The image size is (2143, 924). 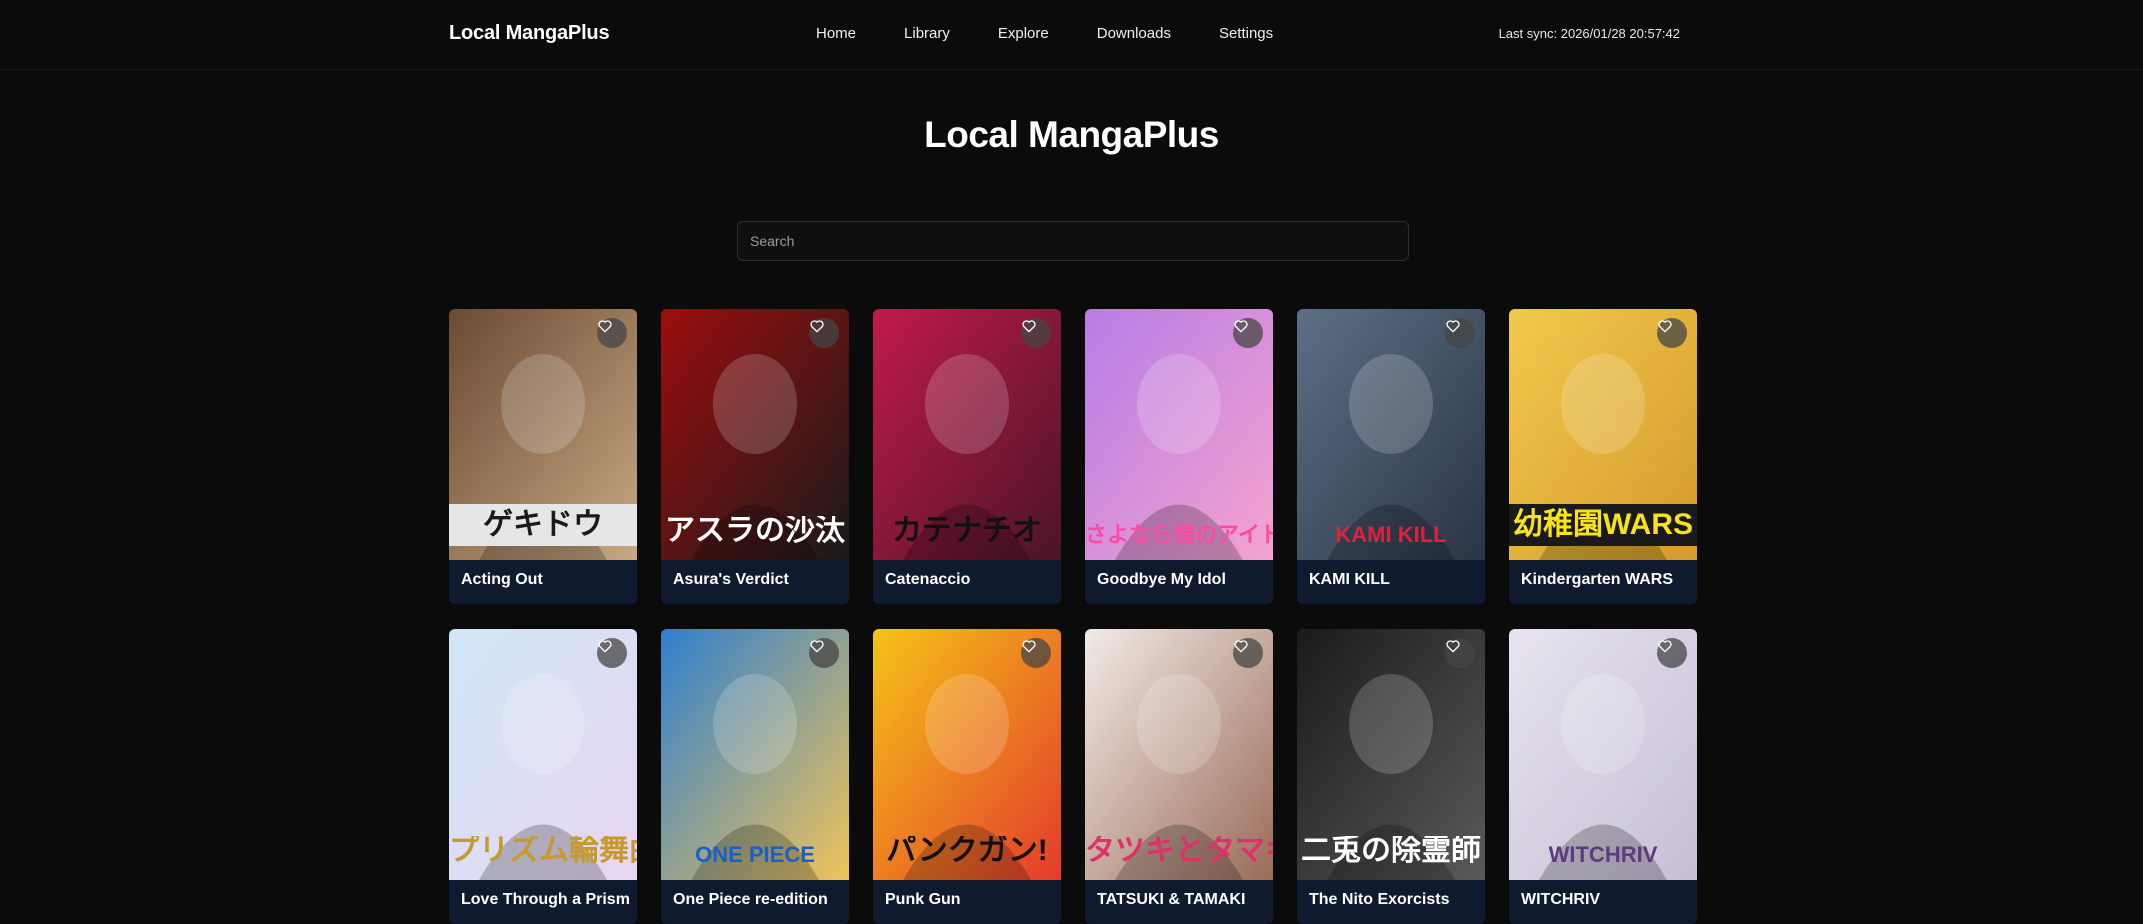 I want to click on last-sync-status: Last sync: 2026/01/28 20:57:42, so click(x=1589, y=33).